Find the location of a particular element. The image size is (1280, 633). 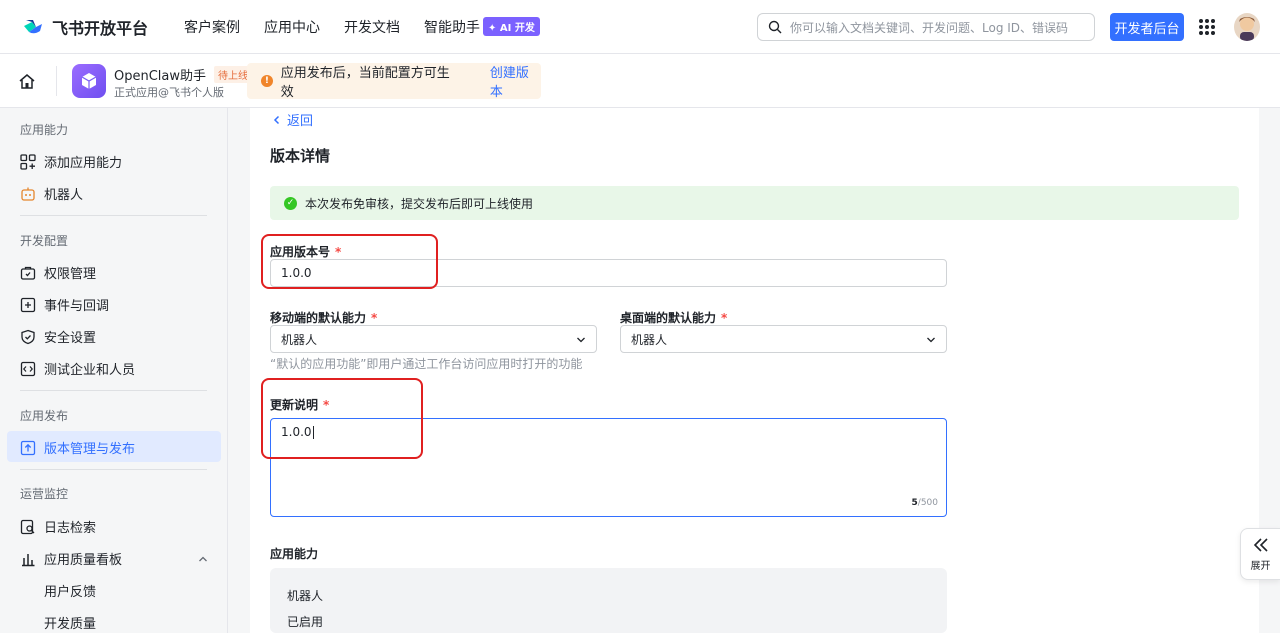

app-icon is located at coordinates (89, 81).